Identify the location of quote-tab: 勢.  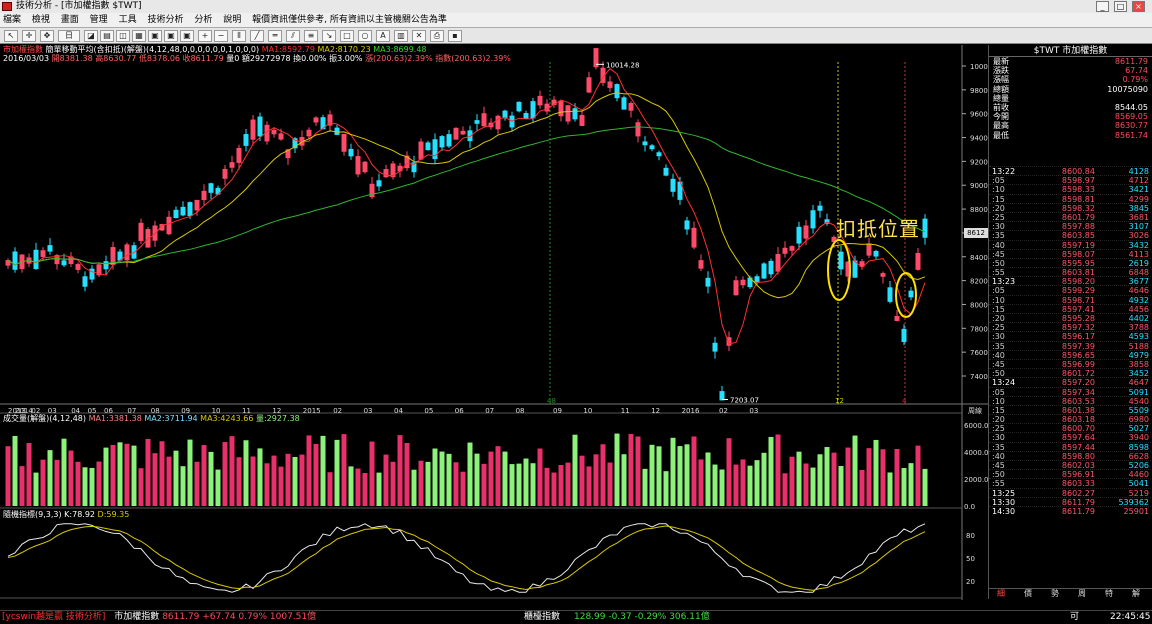
(1055, 594).